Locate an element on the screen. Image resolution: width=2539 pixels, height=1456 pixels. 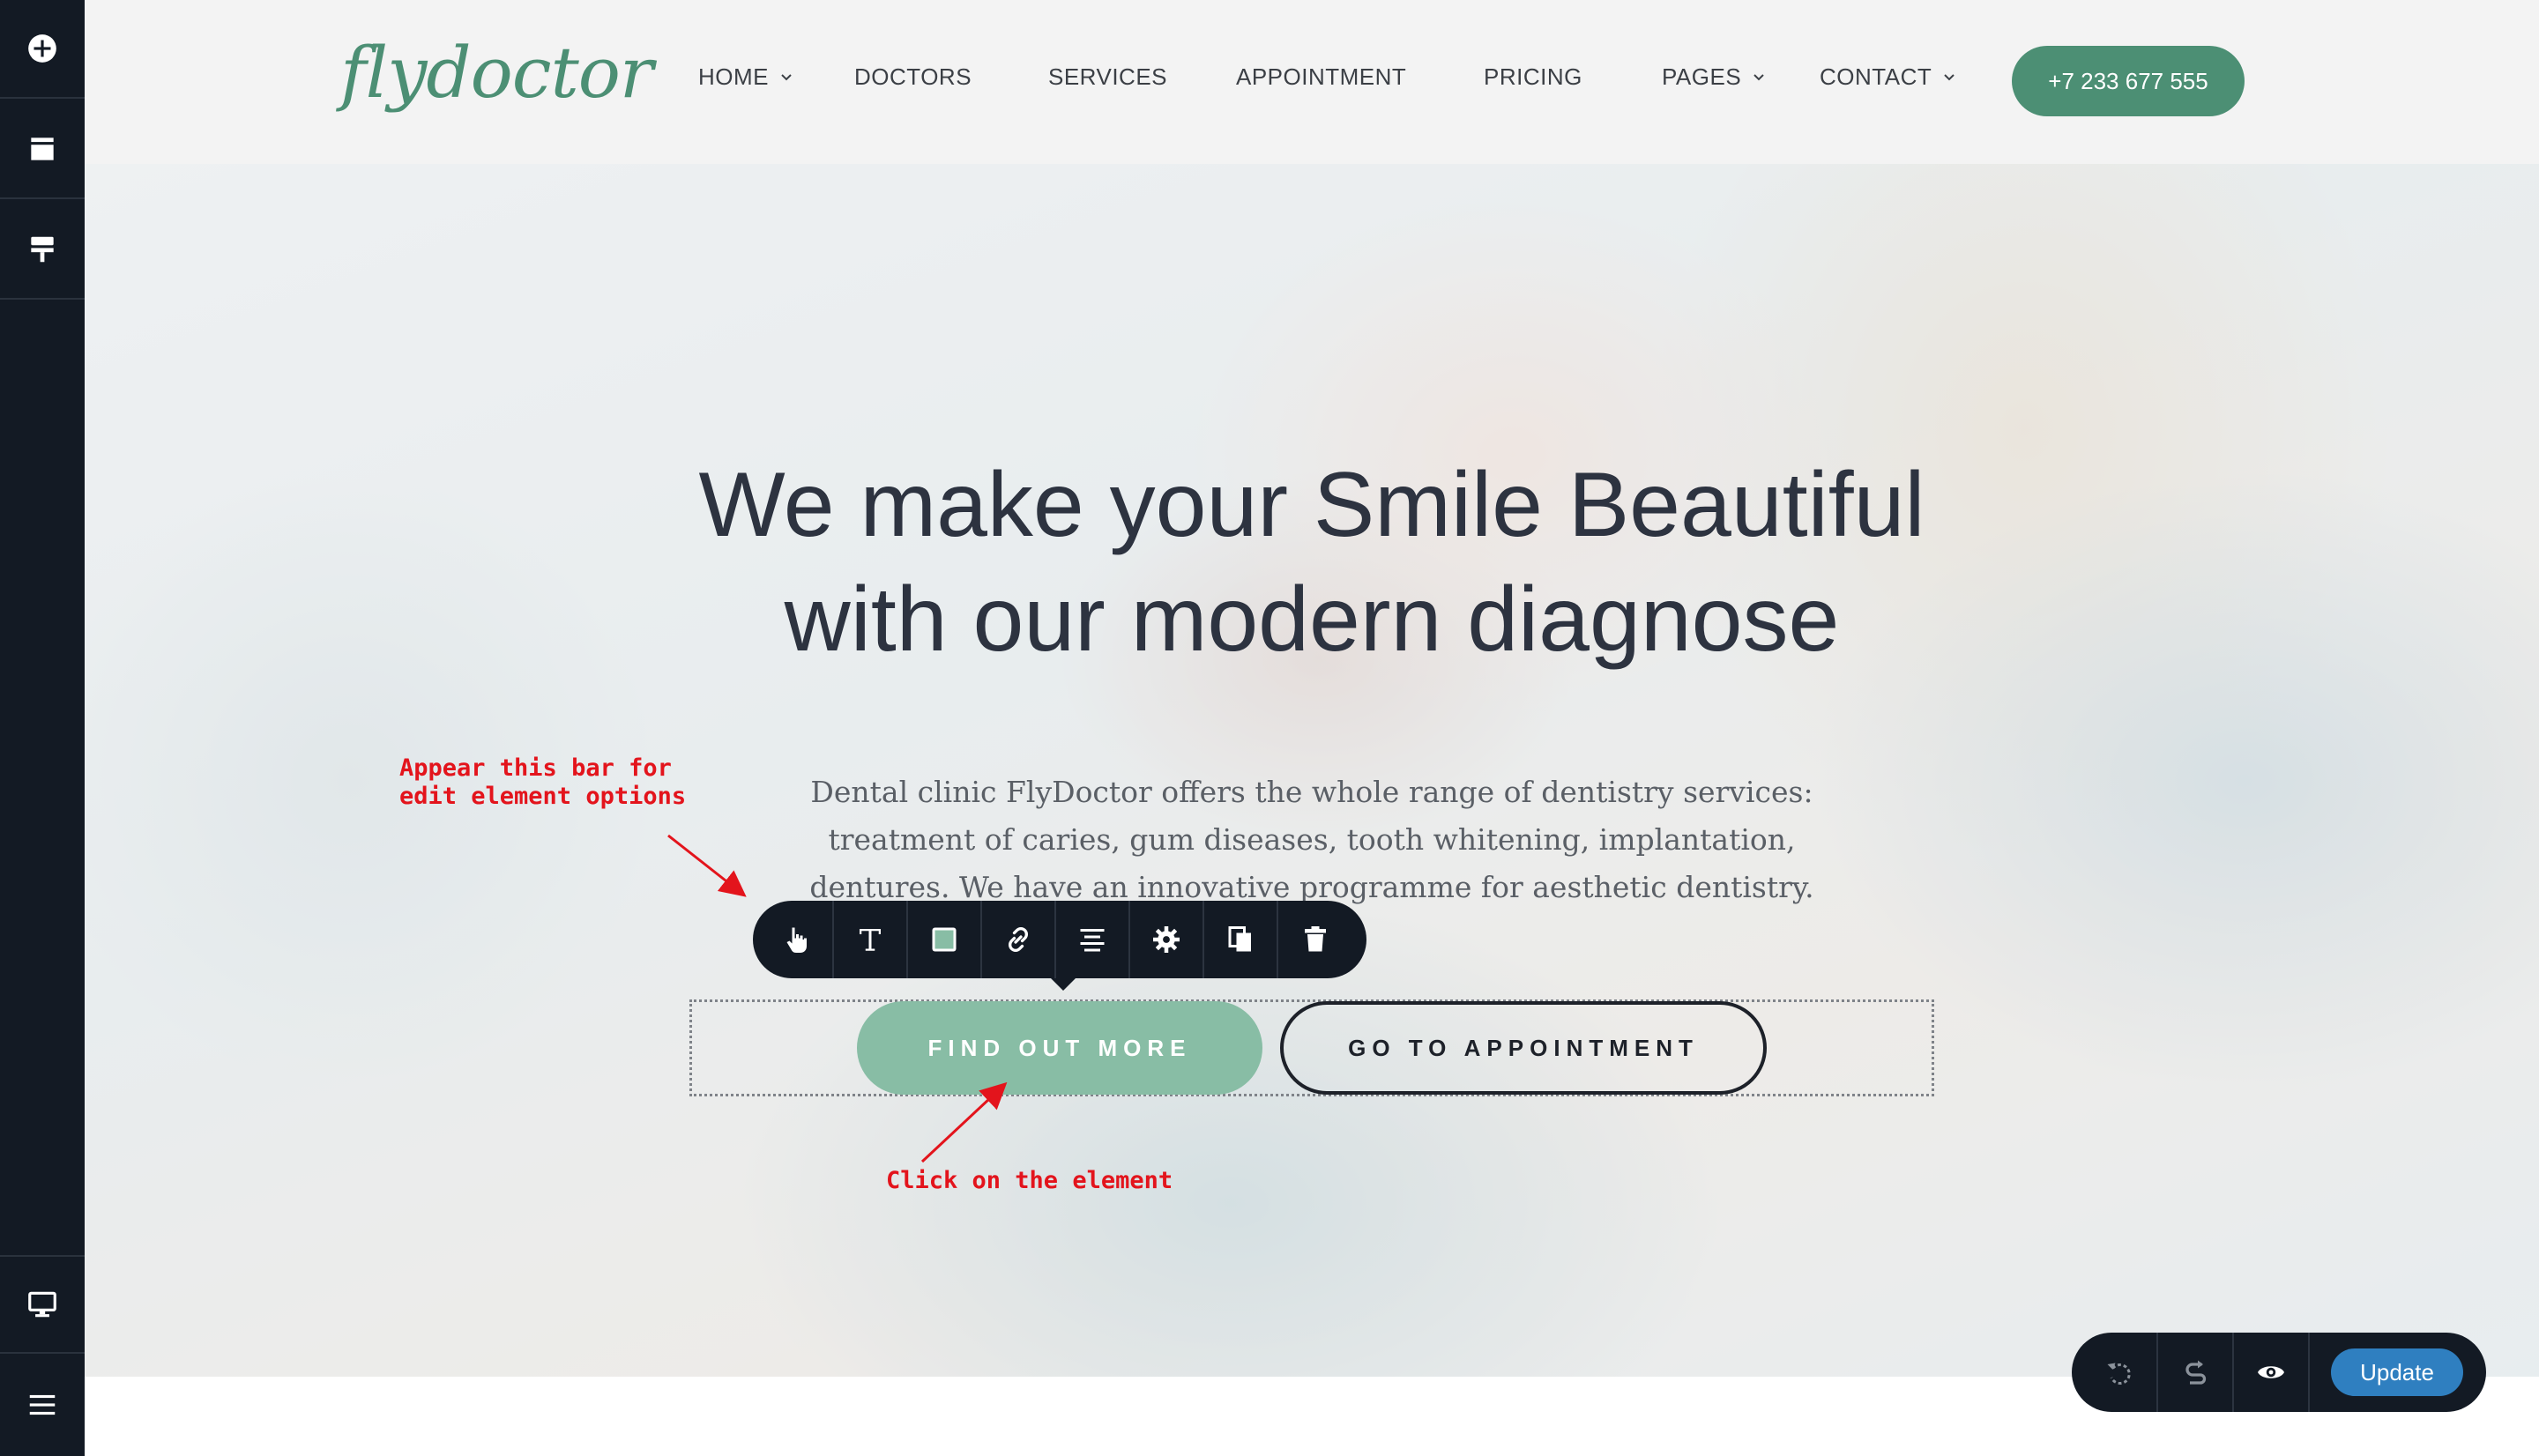
paint-roller-icon is located at coordinates (42, 249).